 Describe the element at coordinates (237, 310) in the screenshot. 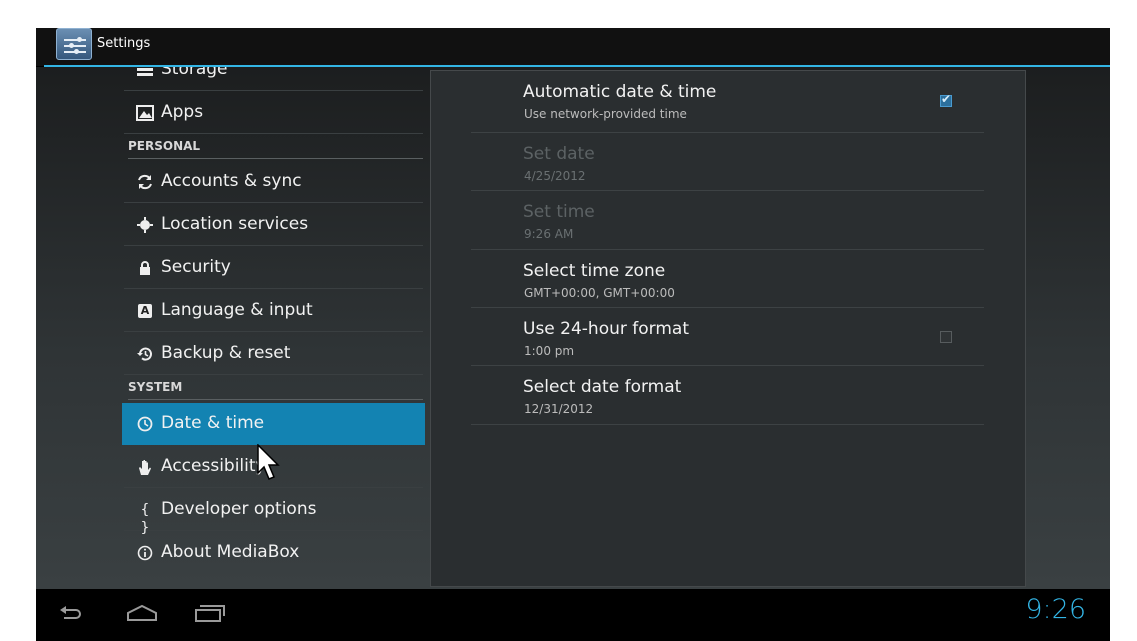

I see `sidebar-item-label: Language & input` at that location.